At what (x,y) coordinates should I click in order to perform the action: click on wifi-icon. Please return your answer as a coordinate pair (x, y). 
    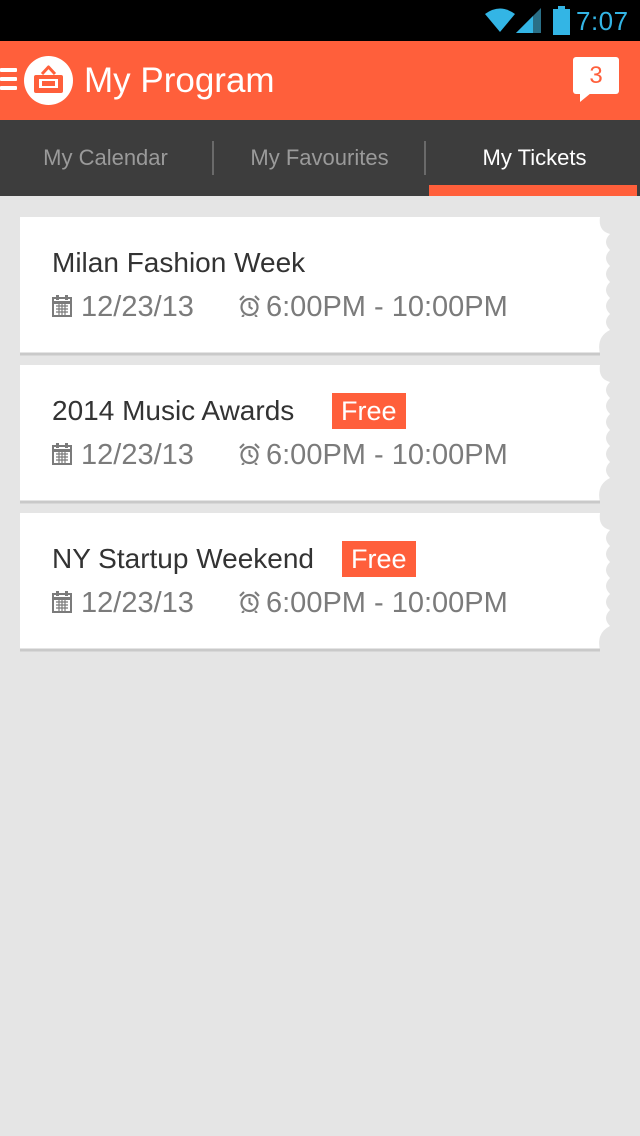
    Looking at the image, I should click on (500, 20).